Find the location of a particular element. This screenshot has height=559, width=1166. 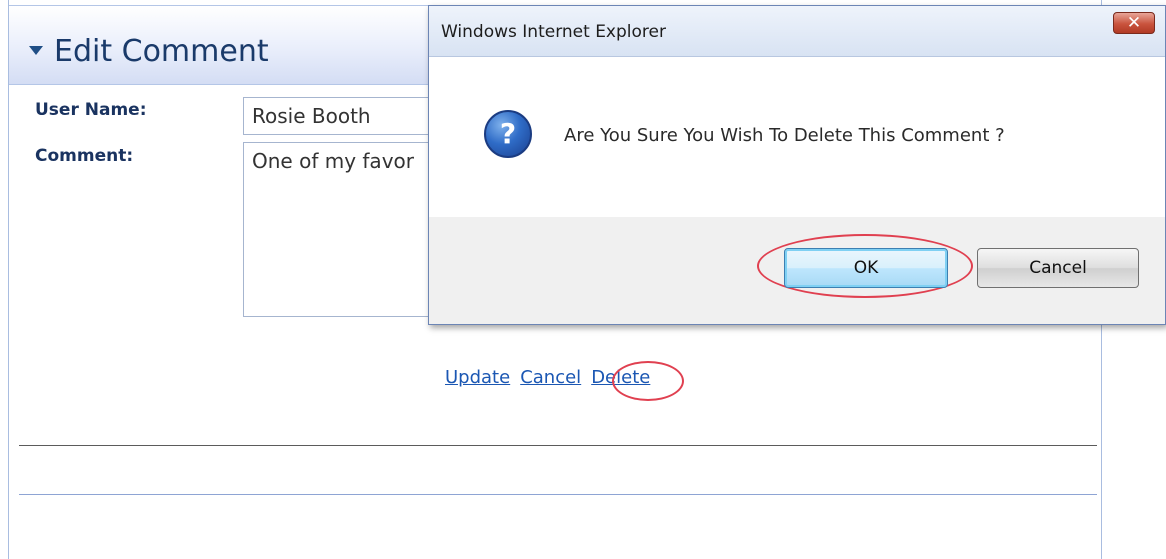

cancel-link: Cancel is located at coordinates (550, 377).